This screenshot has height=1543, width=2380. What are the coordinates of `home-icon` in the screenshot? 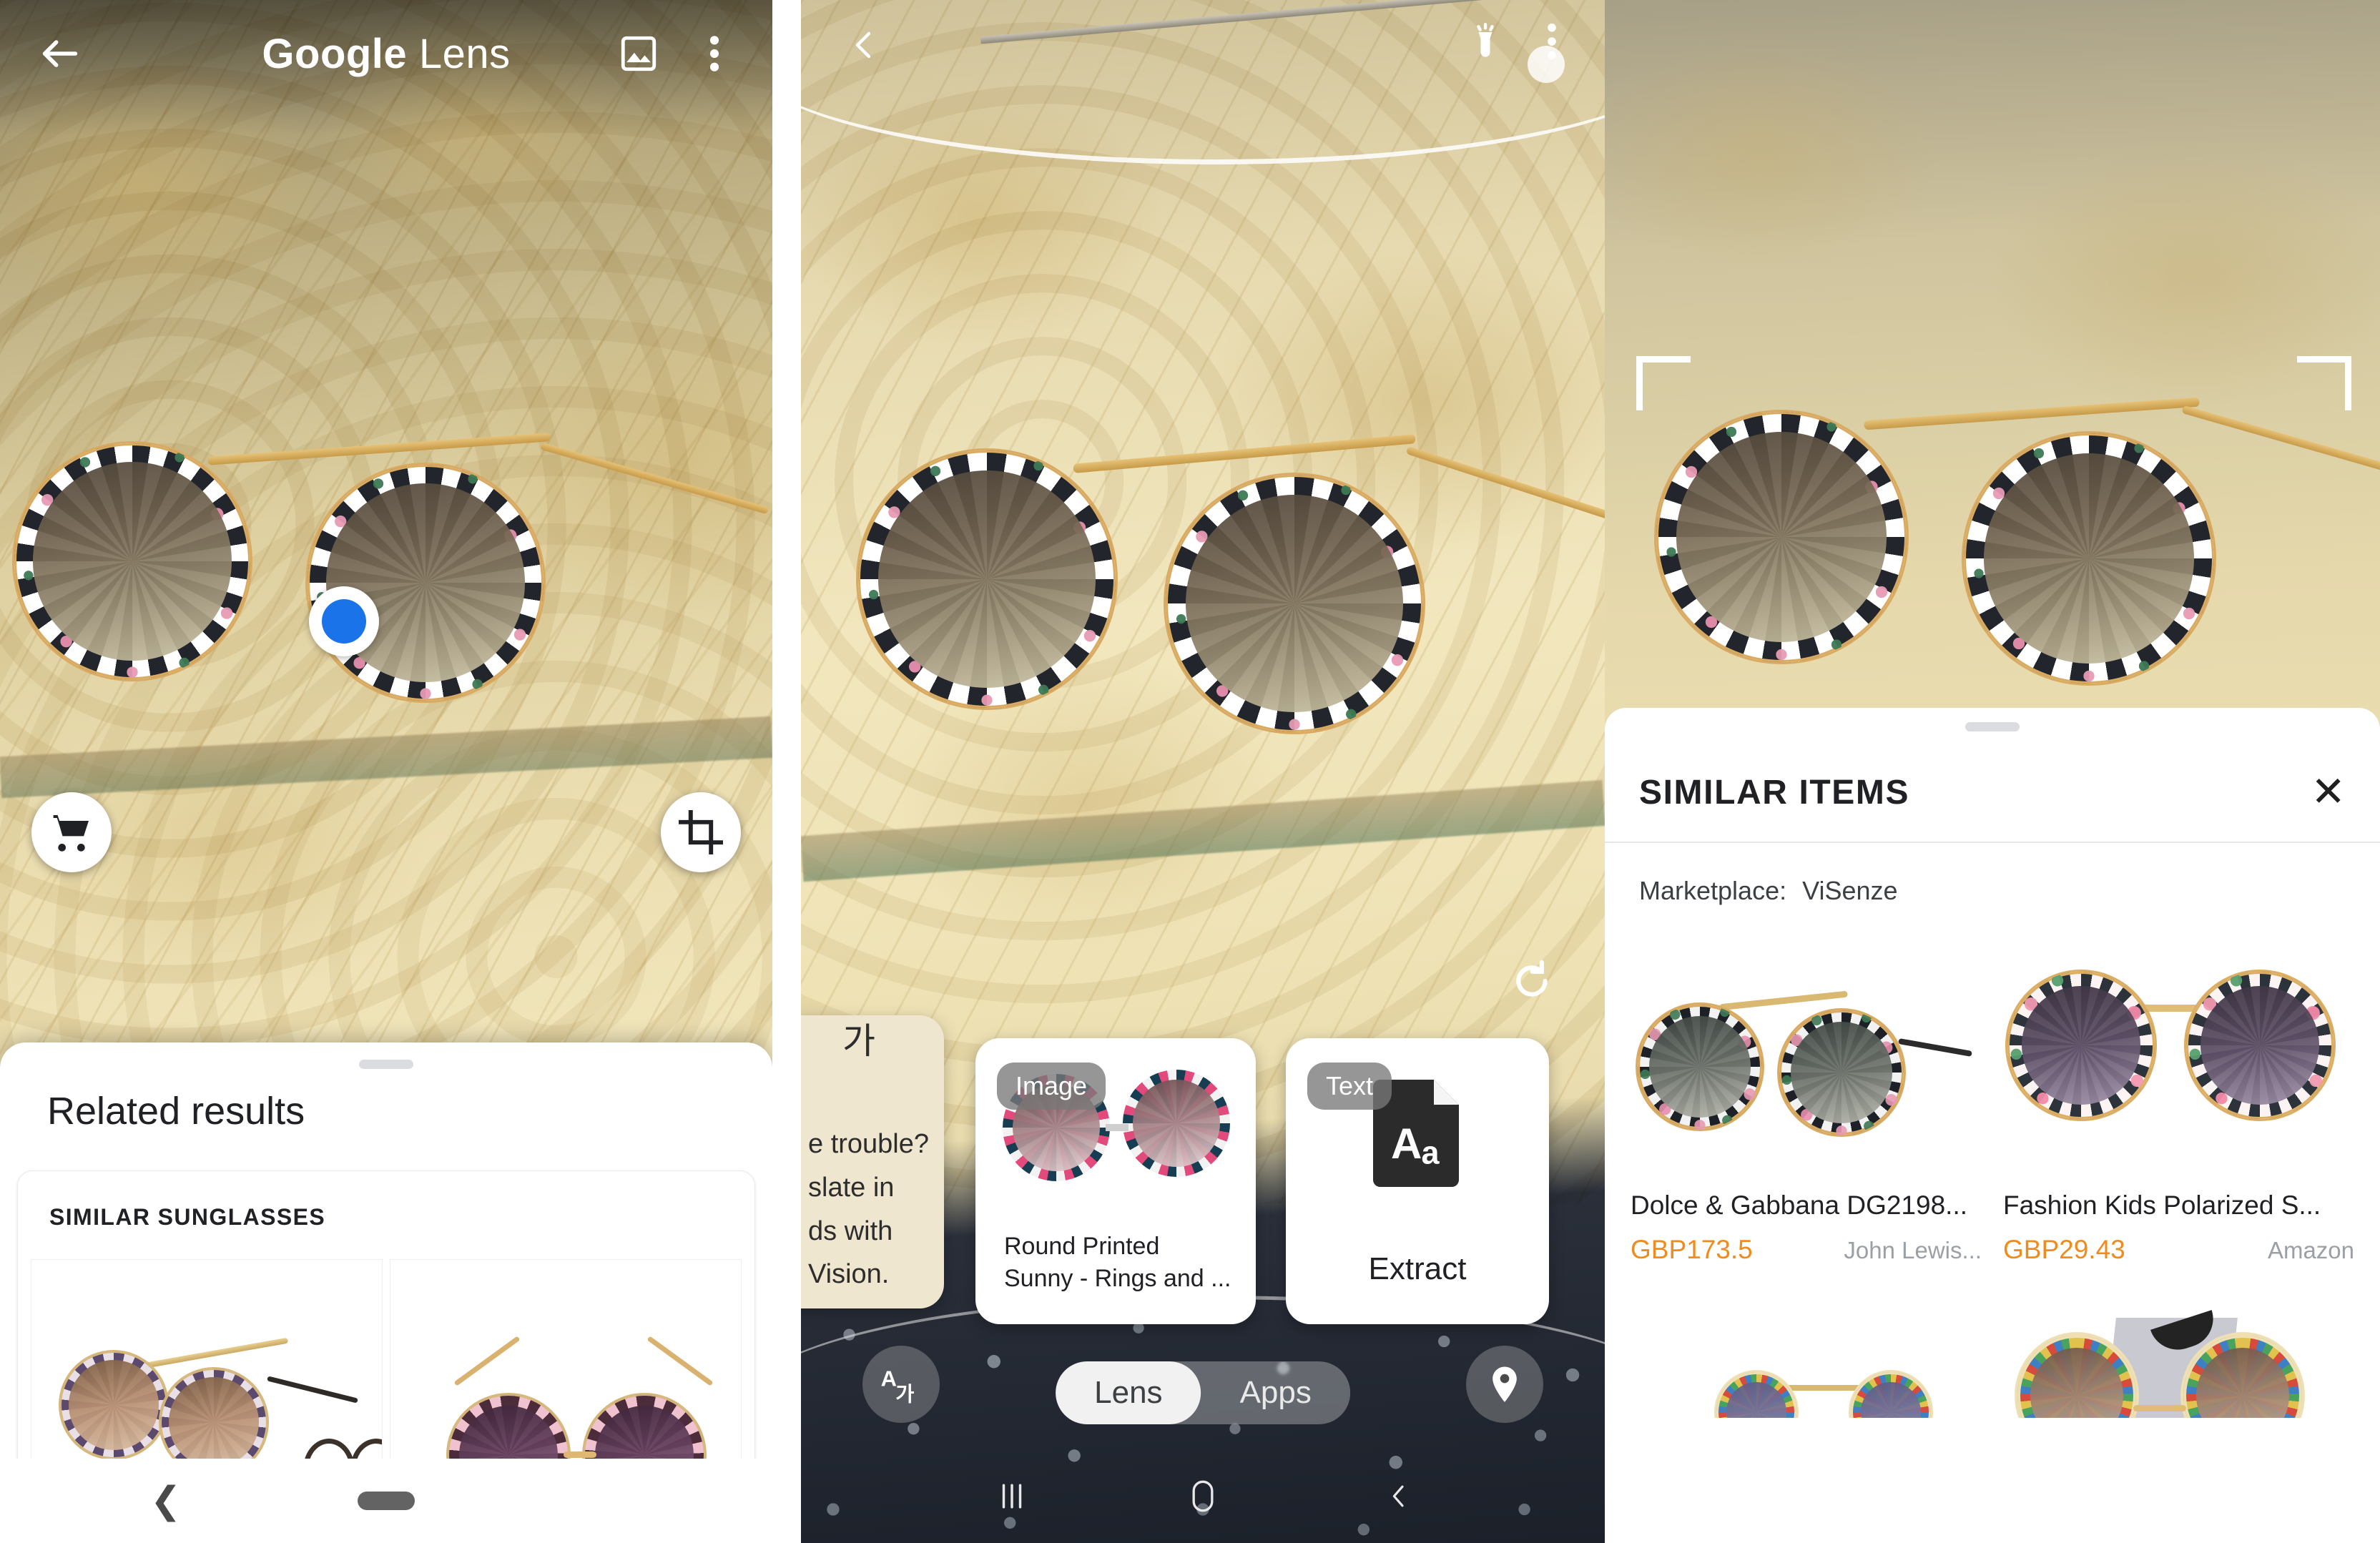 It's located at (1203, 1498).